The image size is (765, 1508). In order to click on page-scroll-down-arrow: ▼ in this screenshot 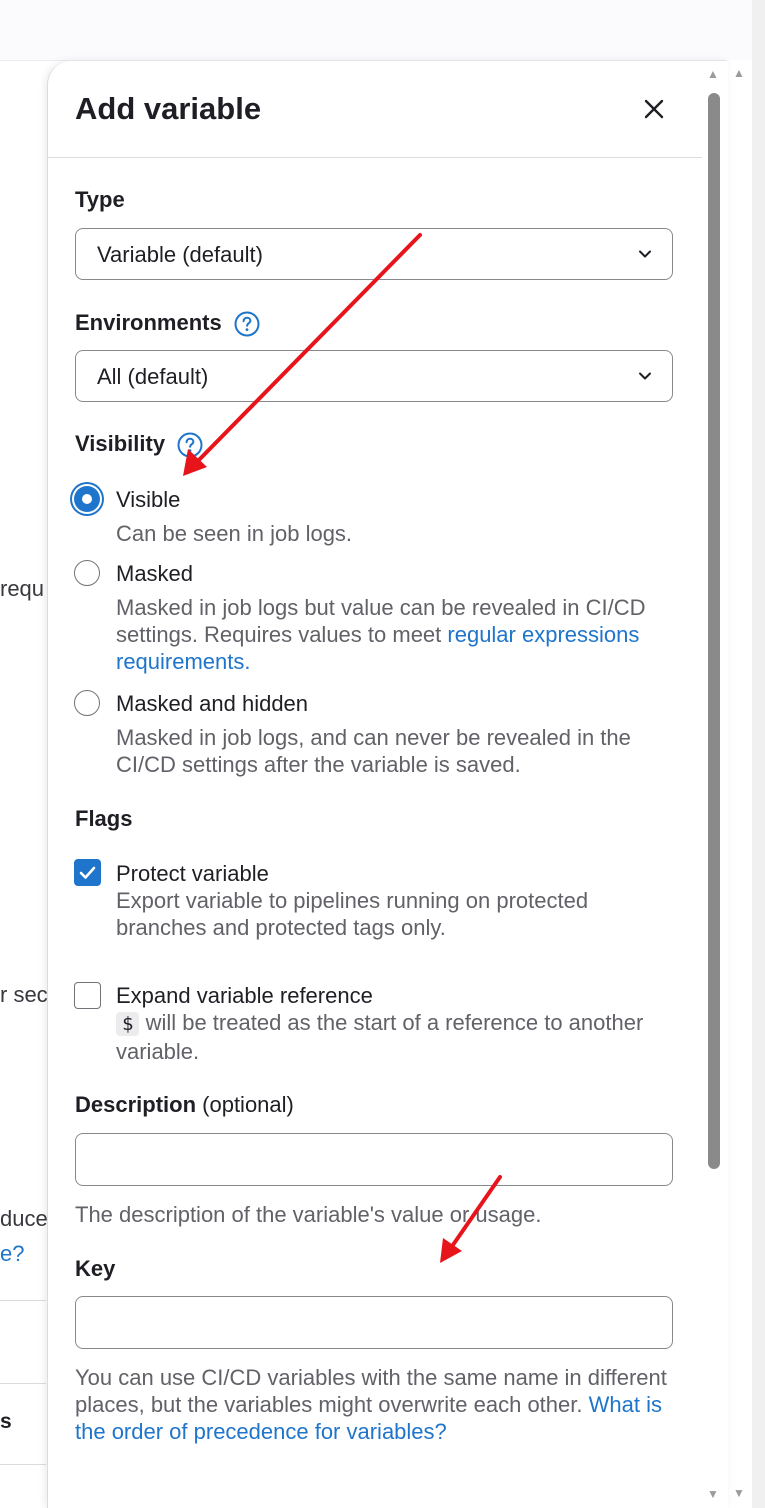, I will do `click(739, 1493)`.